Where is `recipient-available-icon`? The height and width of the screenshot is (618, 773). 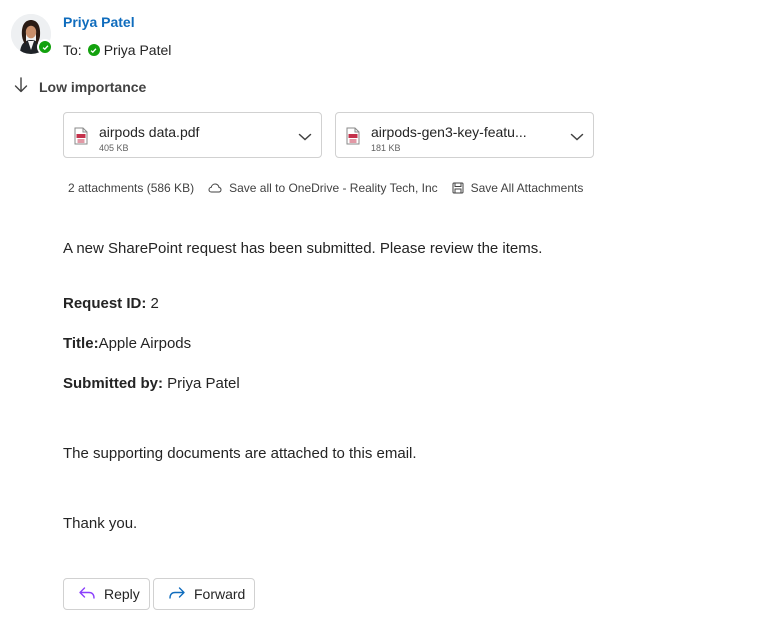 recipient-available-icon is located at coordinates (93, 50).